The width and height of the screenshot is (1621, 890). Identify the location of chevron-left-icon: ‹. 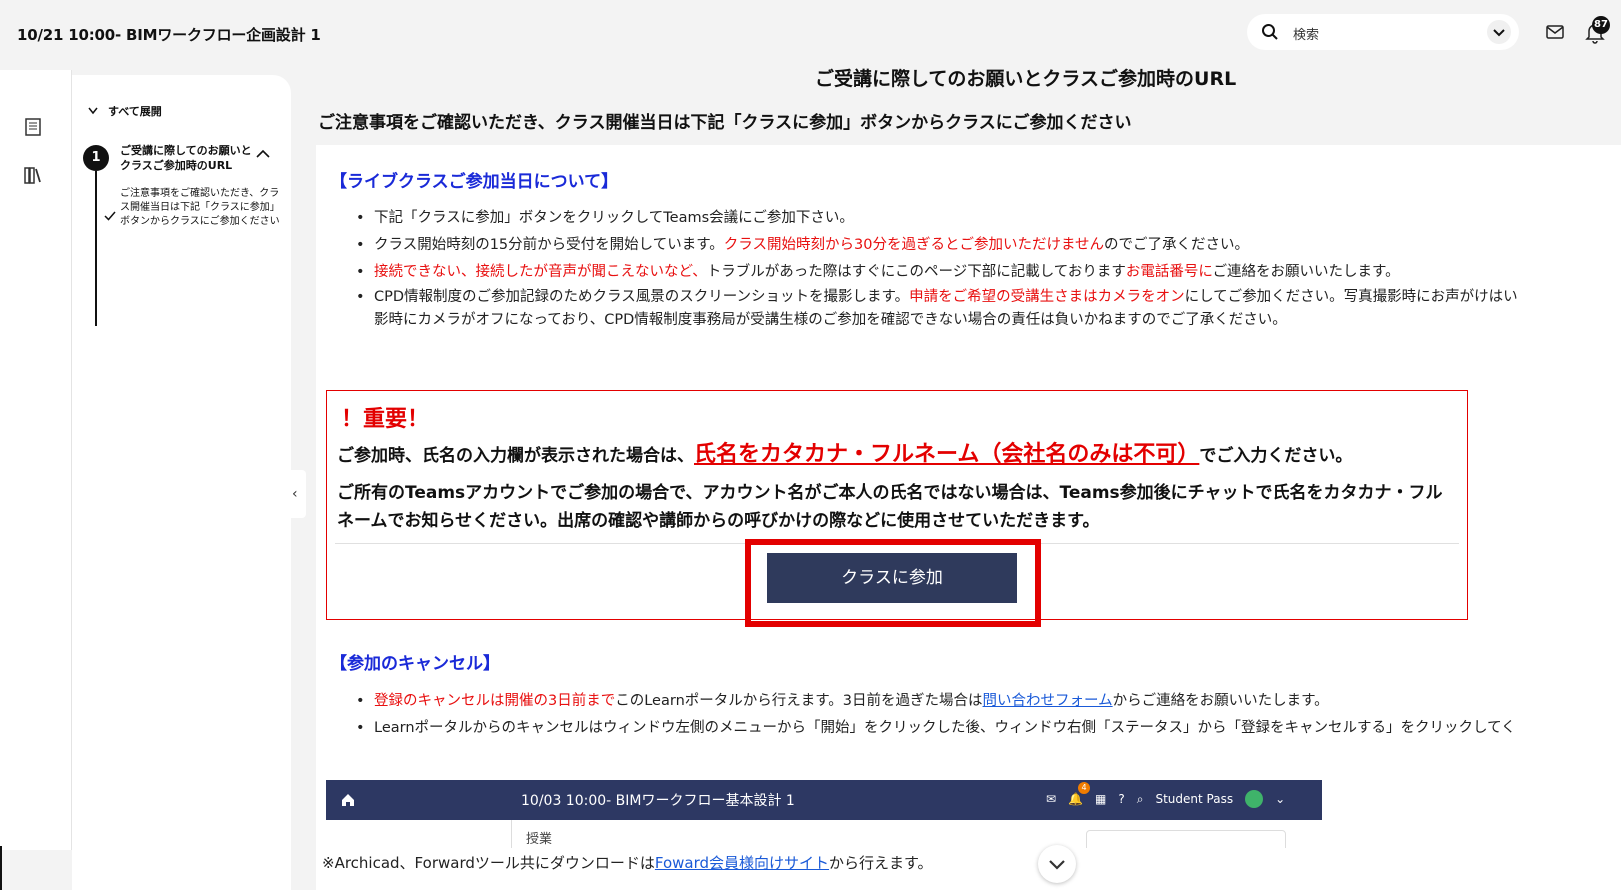
(295, 494).